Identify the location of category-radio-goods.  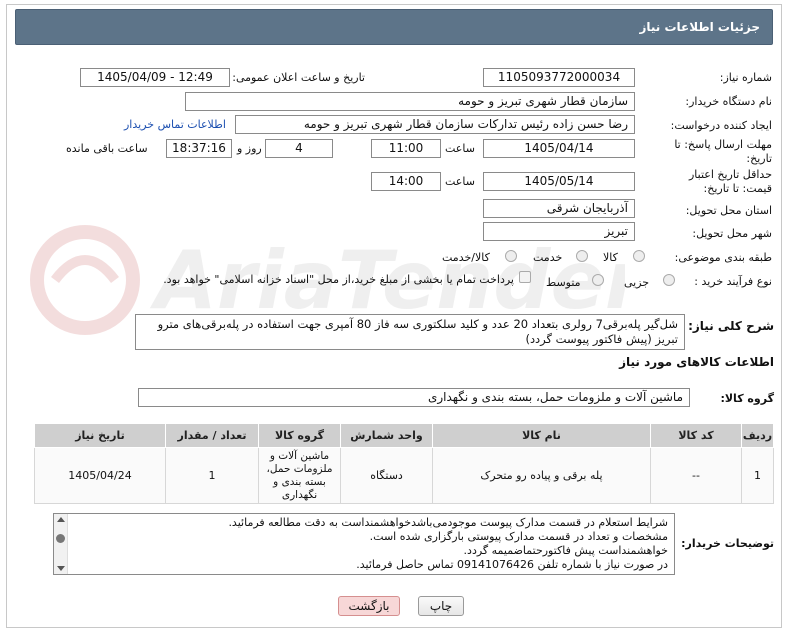
(639, 256).